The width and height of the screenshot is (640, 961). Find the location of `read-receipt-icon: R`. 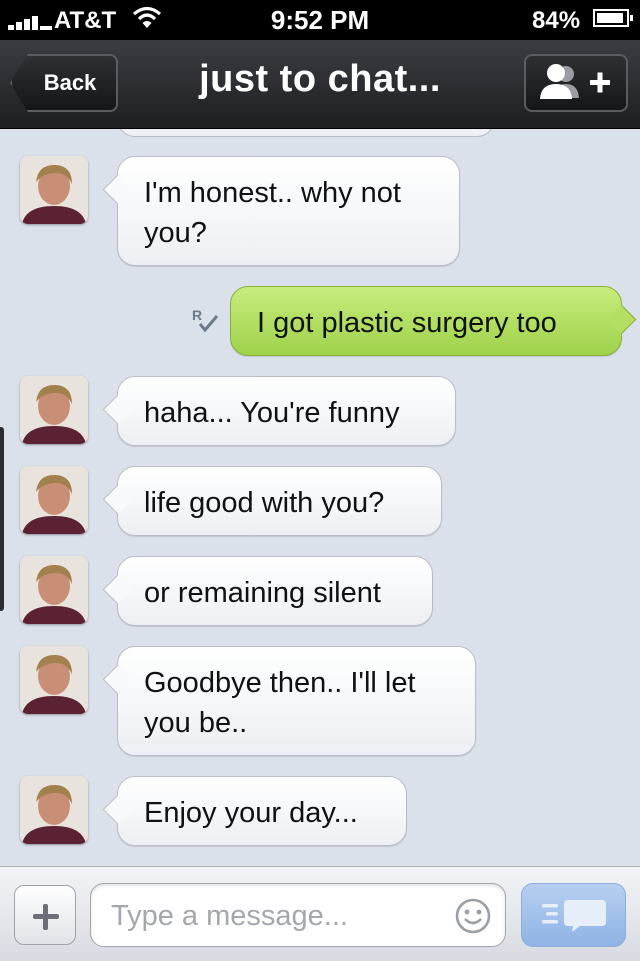

read-receipt-icon: R is located at coordinates (205, 320).